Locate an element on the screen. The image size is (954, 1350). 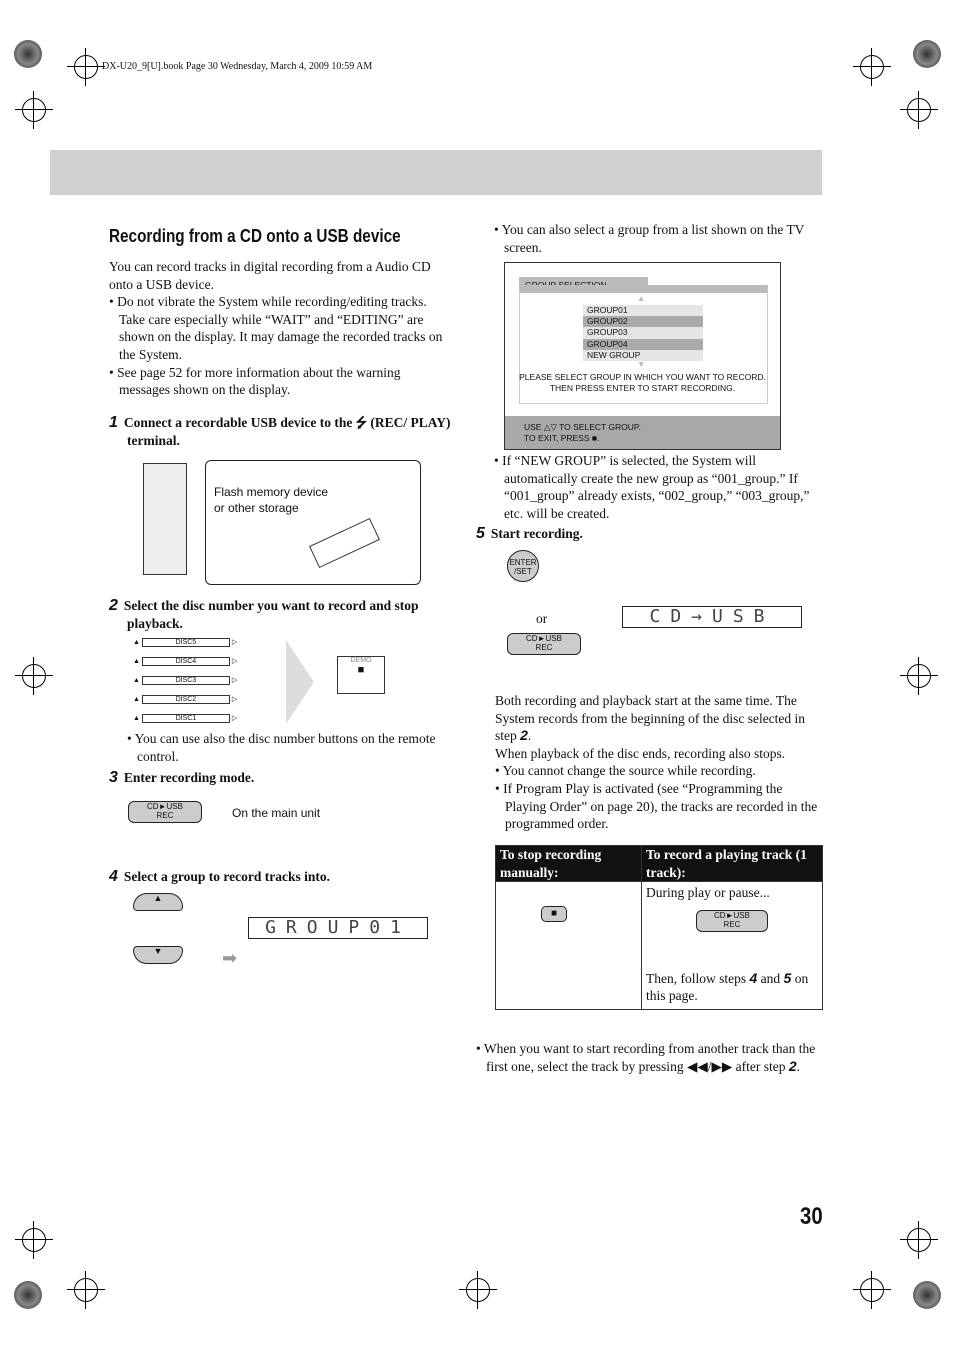
step-text: Connect a recordable USB device to the is located at coordinates (238, 422).